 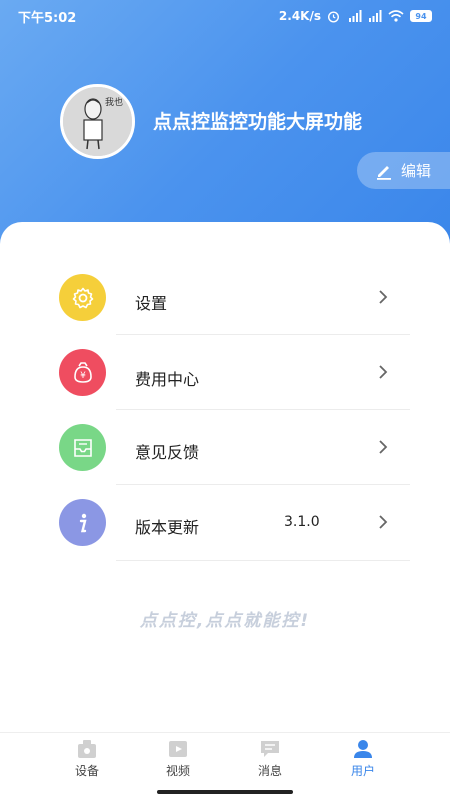 What do you see at coordinates (86, 771) in the screenshot?
I see `tab-label-device: 设备` at bounding box center [86, 771].